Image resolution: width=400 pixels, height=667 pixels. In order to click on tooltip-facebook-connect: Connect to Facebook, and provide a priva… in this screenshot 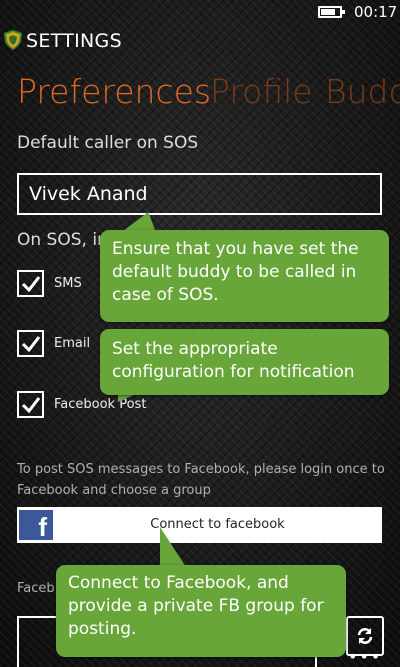, I will do `click(201, 611)`.